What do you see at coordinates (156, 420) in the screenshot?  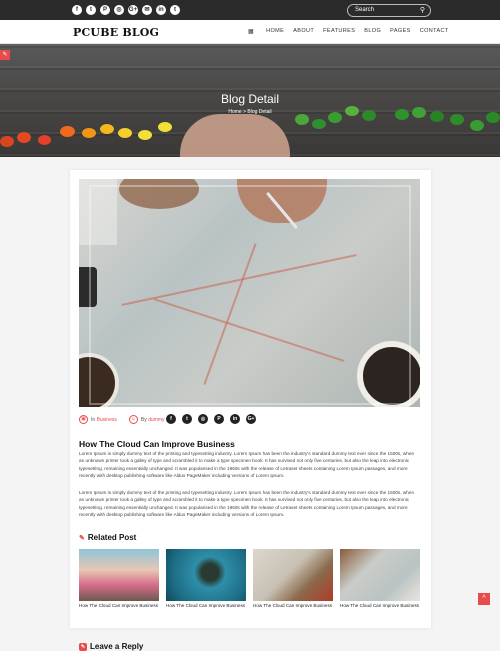 I see `author-link: dummy` at bounding box center [156, 420].